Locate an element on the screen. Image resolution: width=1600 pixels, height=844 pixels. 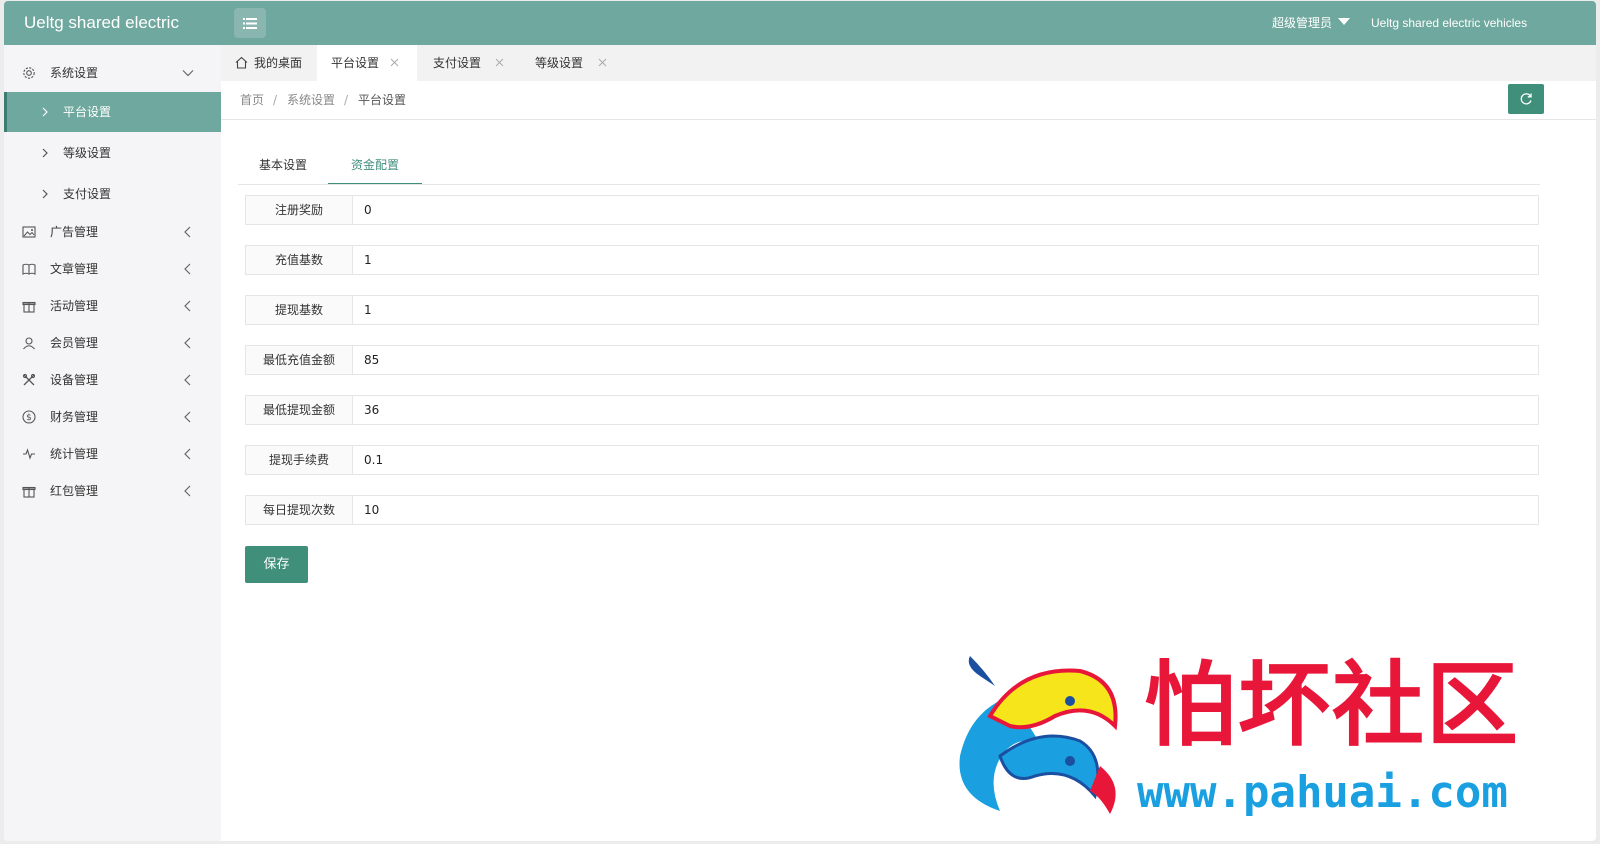
sidebar-group-label: 会员管理 is located at coordinates (74, 343).